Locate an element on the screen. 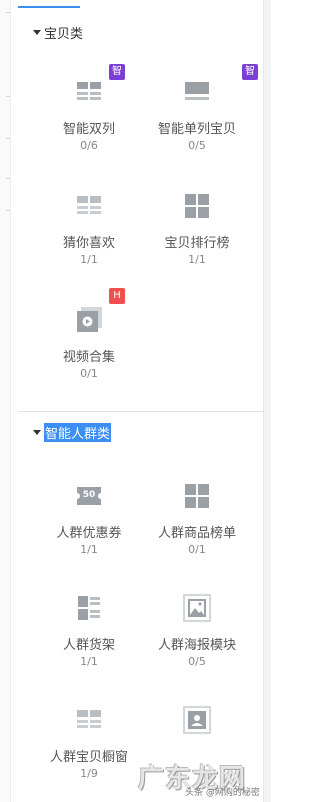 The height and width of the screenshot is (802, 320). module-label: 智能双列 is located at coordinates (88, 129).